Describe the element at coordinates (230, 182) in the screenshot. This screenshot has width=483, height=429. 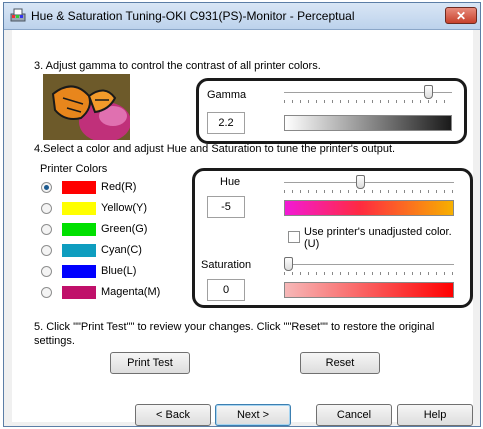
I see `hue-label: Hue` at that location.